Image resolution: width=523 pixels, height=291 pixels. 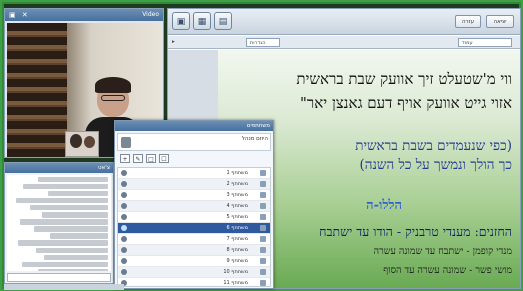 What do you see at coordinates (194, 250) in the screenshot?
I see `participant-row: משתתף 8` at bounding box center [194, 250].